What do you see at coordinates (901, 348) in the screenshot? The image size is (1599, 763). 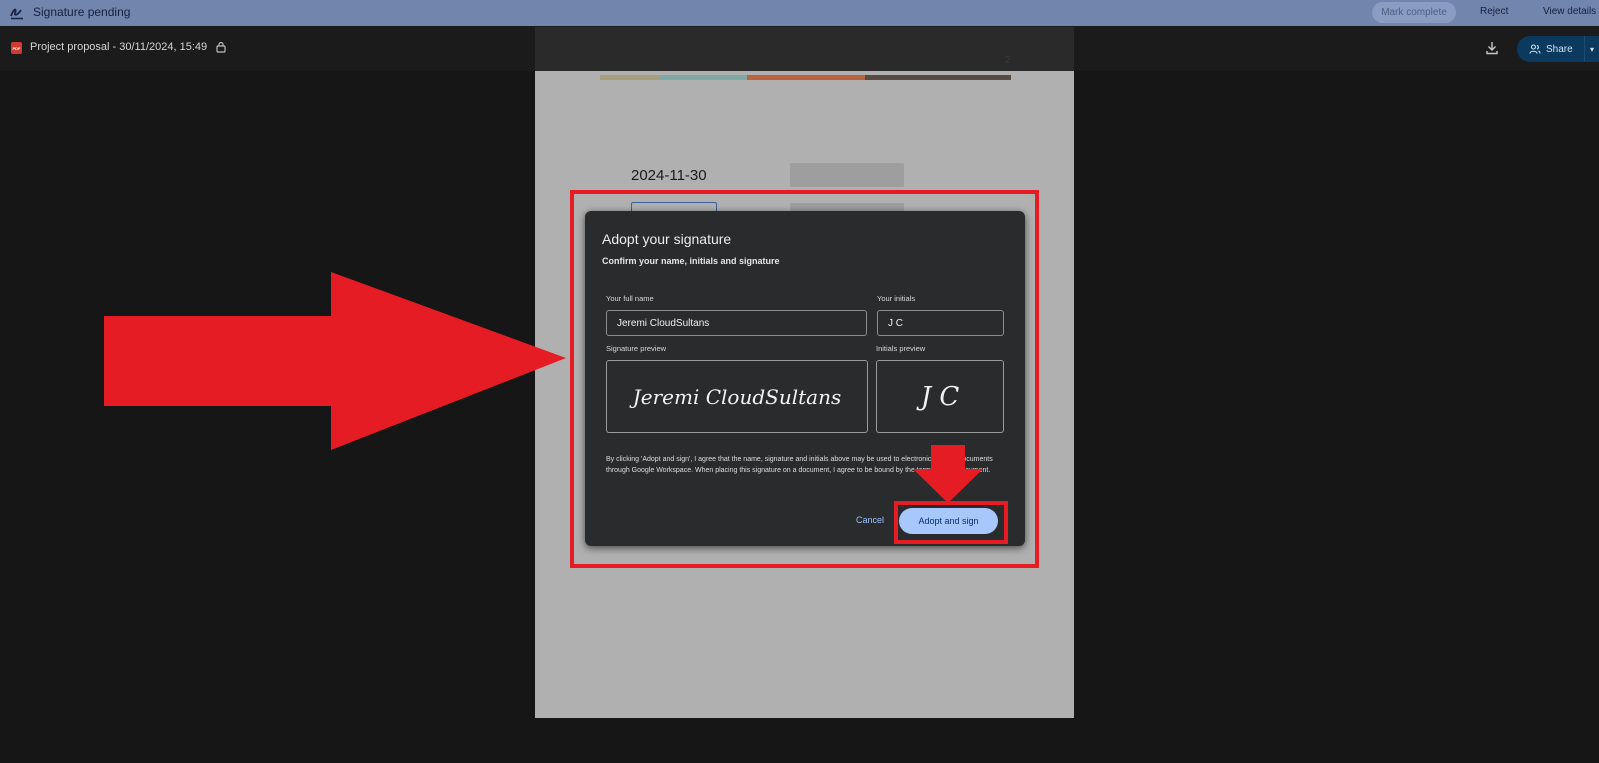 I see `initials-preview-label: Initials preview` at bounding box center [901, 348].